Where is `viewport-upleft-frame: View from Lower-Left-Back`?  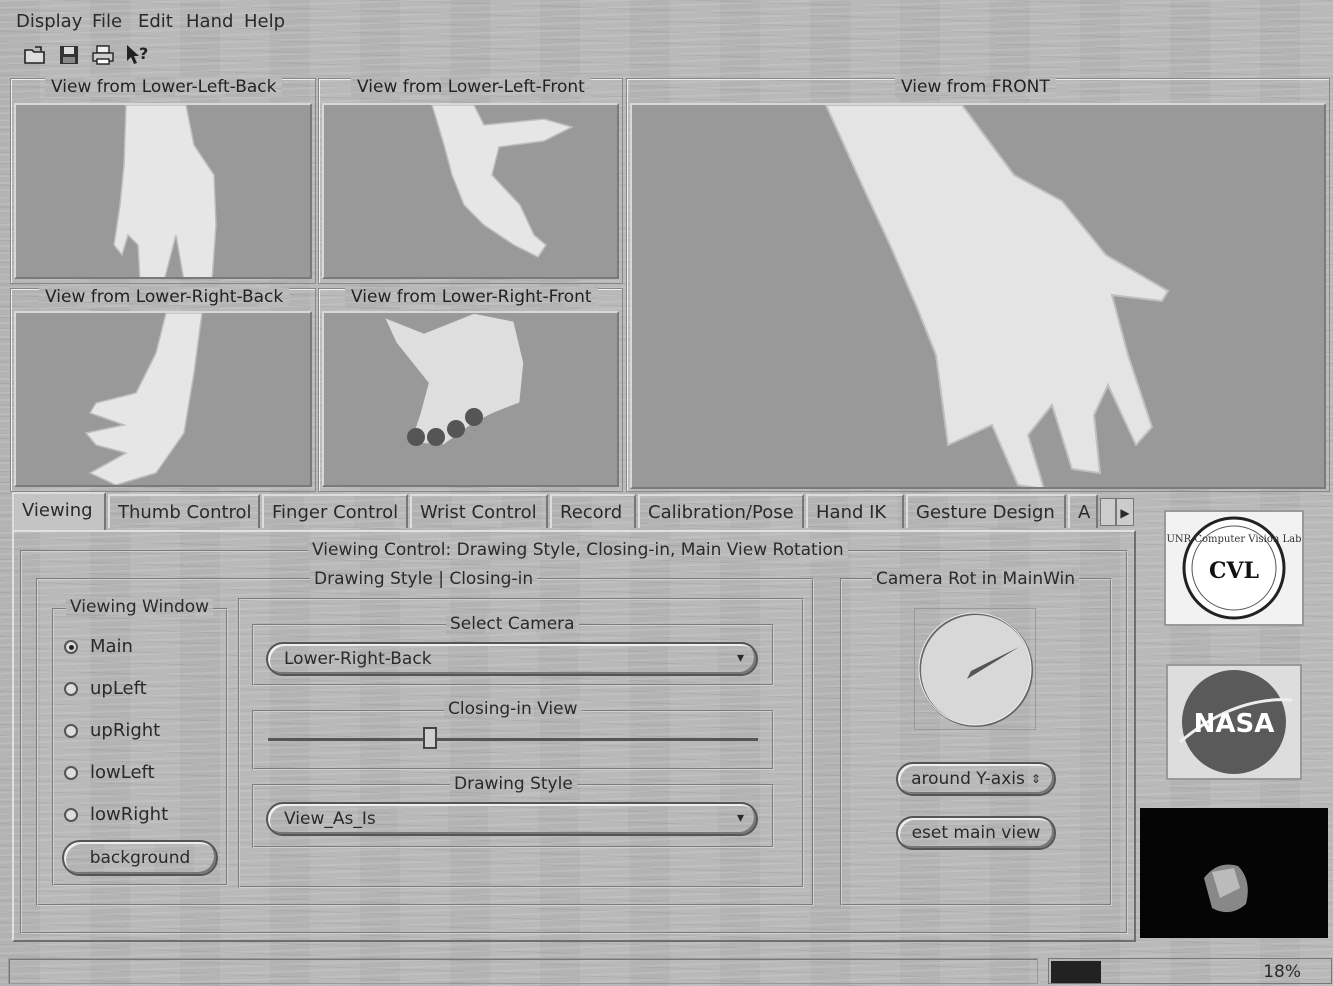 viewport-upleft-frame: View from Lower-Left-Back is located at coordinates (163, 180).